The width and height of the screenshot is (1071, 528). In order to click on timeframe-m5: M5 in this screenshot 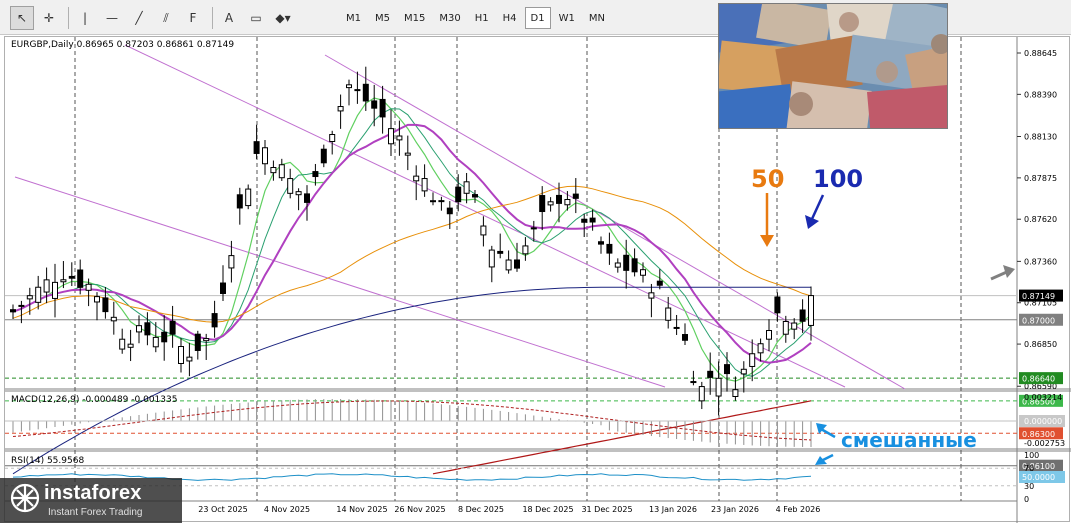, I will do `click(382, 18)`.